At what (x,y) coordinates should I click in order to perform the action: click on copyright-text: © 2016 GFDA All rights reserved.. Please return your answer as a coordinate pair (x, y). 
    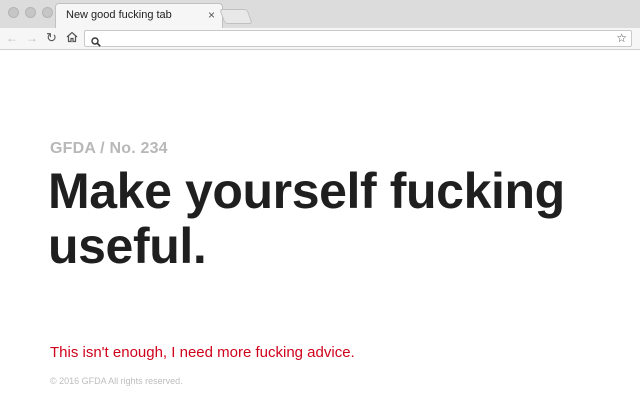
    Looking at the image, I should click on (116, 381).